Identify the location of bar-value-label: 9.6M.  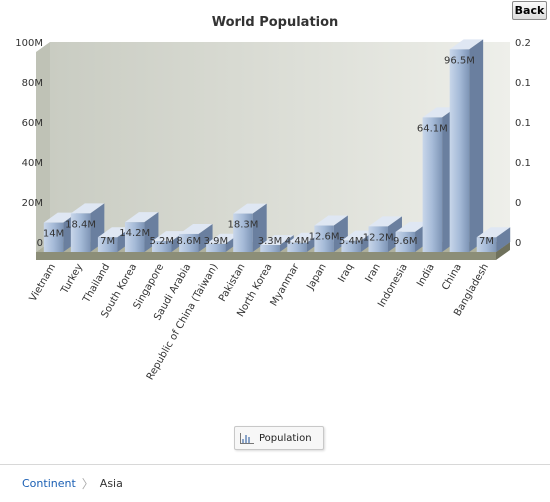
(405, 241).